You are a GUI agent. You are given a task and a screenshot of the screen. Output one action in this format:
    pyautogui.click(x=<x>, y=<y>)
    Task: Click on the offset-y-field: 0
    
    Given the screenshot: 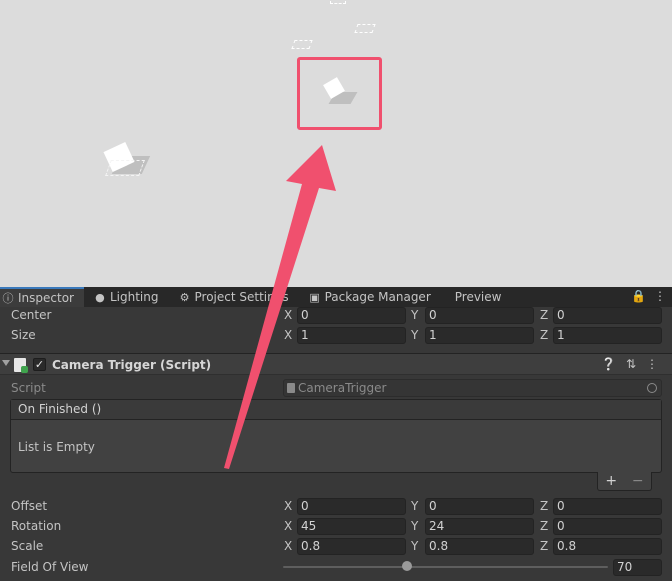 What is the action you would take?
    pyautogui.click(x=479, y=506)
    